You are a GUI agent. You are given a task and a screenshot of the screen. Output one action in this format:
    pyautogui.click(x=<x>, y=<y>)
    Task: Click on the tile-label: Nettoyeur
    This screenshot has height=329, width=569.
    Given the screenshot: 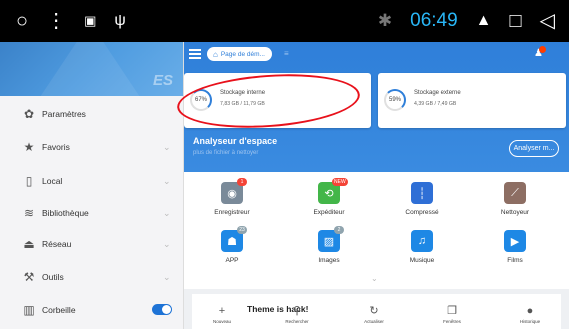 What is the action you would take?
    pyautogui.click(x=515, y=212)
    